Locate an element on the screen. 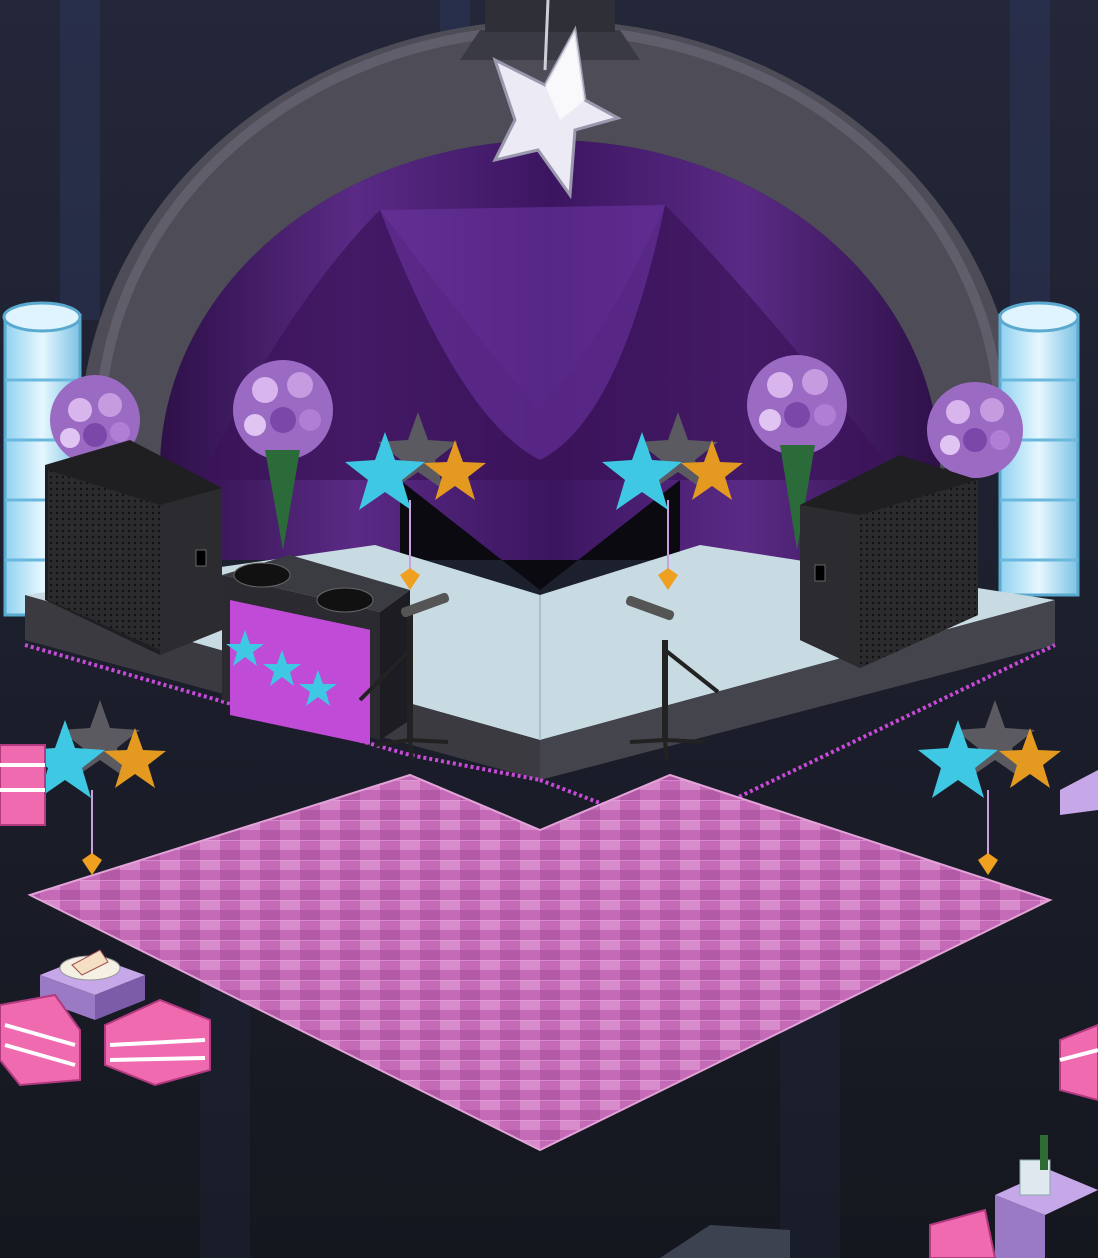 The image size is (1098, 1258). dj-booth is located at coordinates (316, 650).